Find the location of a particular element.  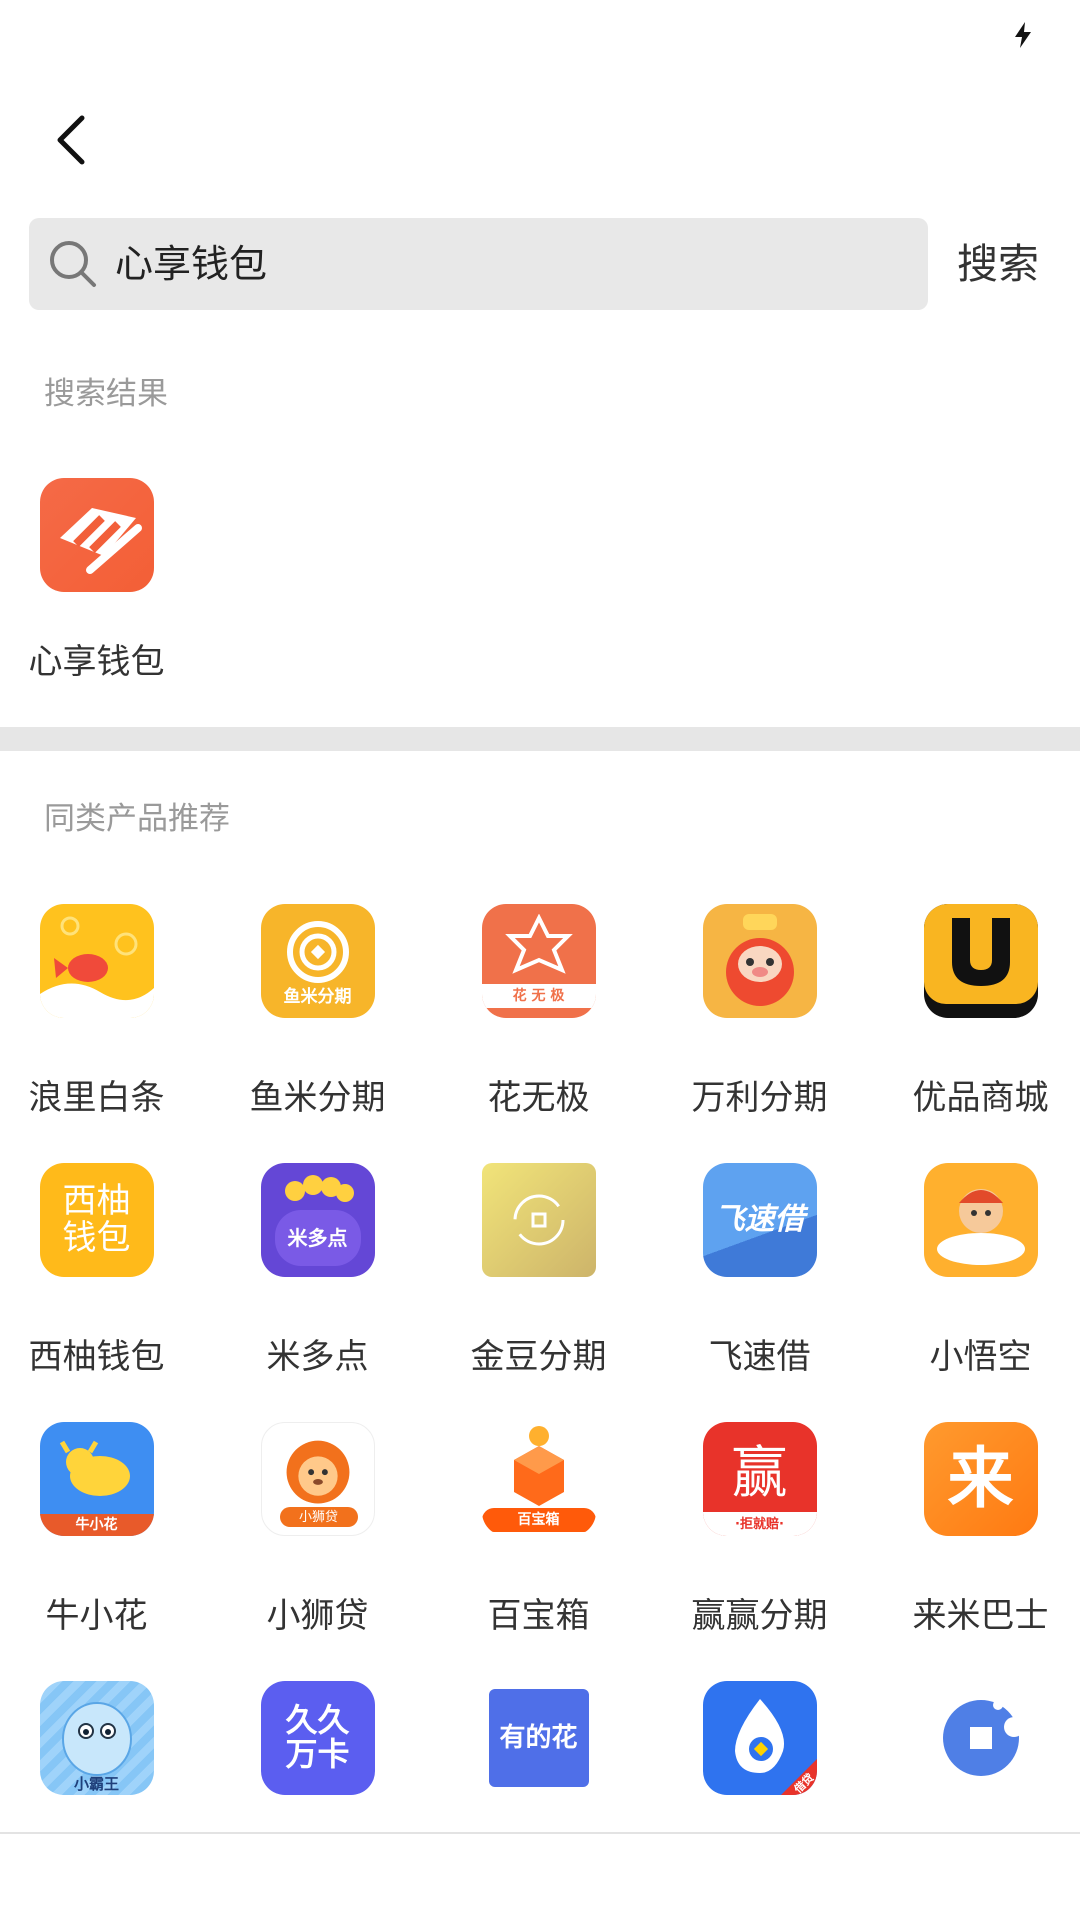

search-bar: 心享钱包 搜索 is located at coordinates (540, 264).